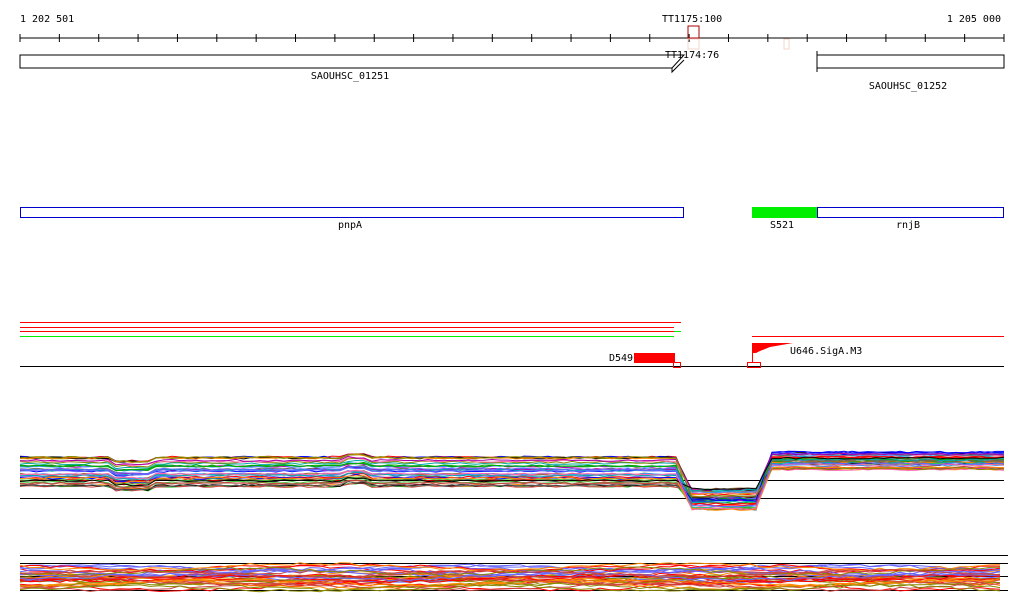 Image resolution: width=1024 pixels, height=611 pixels. I want to click on terminator-tt1175-marker, so click(693, 32).